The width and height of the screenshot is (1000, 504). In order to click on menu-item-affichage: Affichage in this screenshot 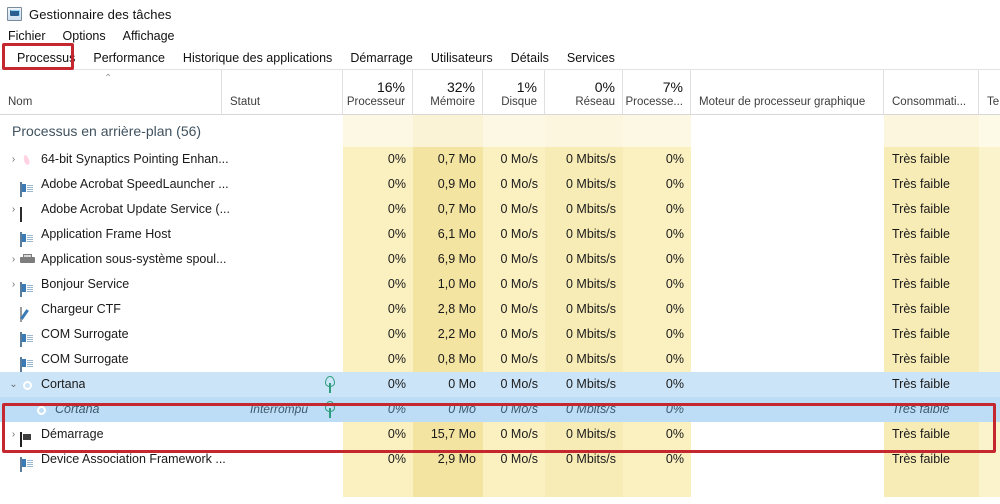, I will do `click(153, 36)`.